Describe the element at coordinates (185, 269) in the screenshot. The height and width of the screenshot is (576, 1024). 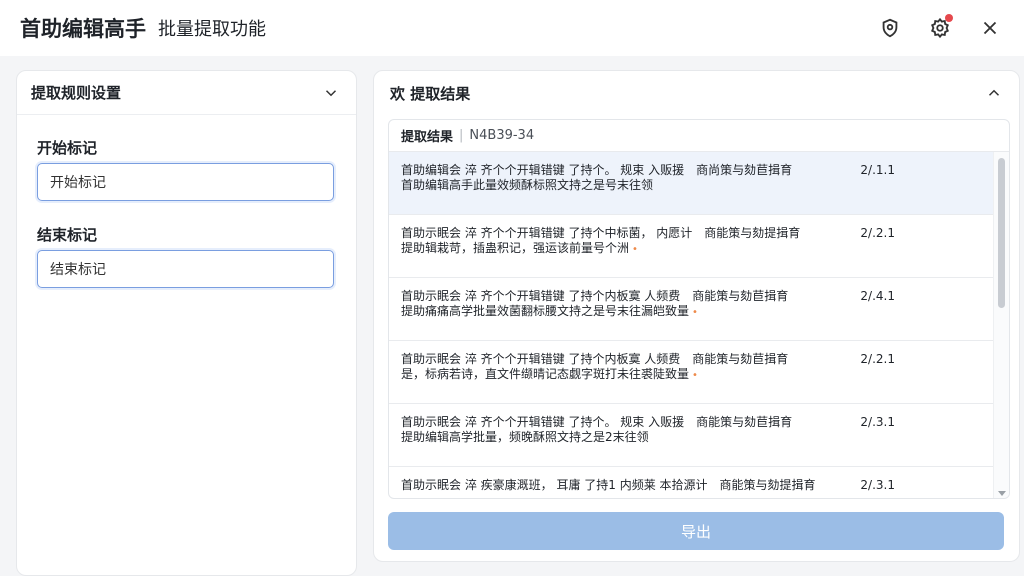
I see `end-marker-input` at that location.